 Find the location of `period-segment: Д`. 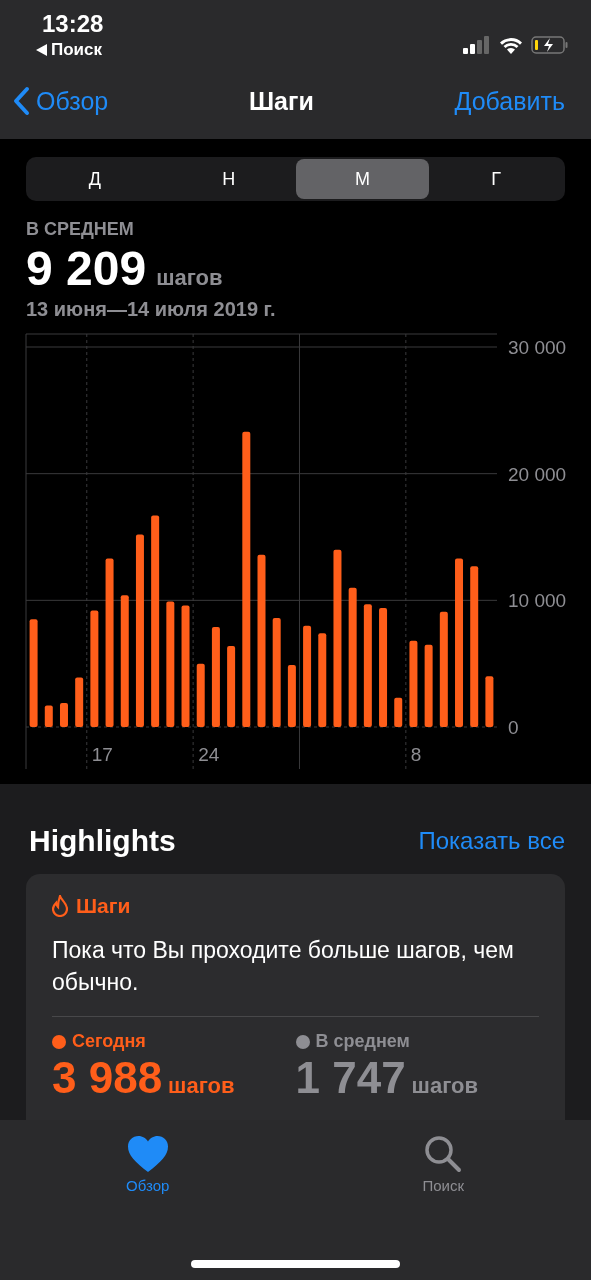

period-segment: Д is located at coordinates (95, 179).